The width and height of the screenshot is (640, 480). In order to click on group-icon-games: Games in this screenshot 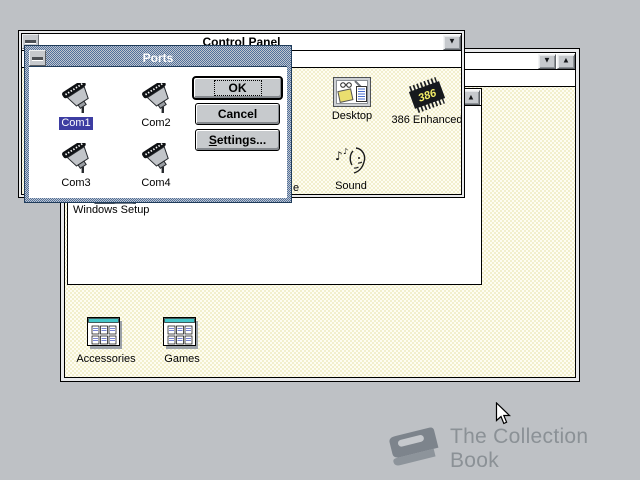, I will do `click(182, 341)`.